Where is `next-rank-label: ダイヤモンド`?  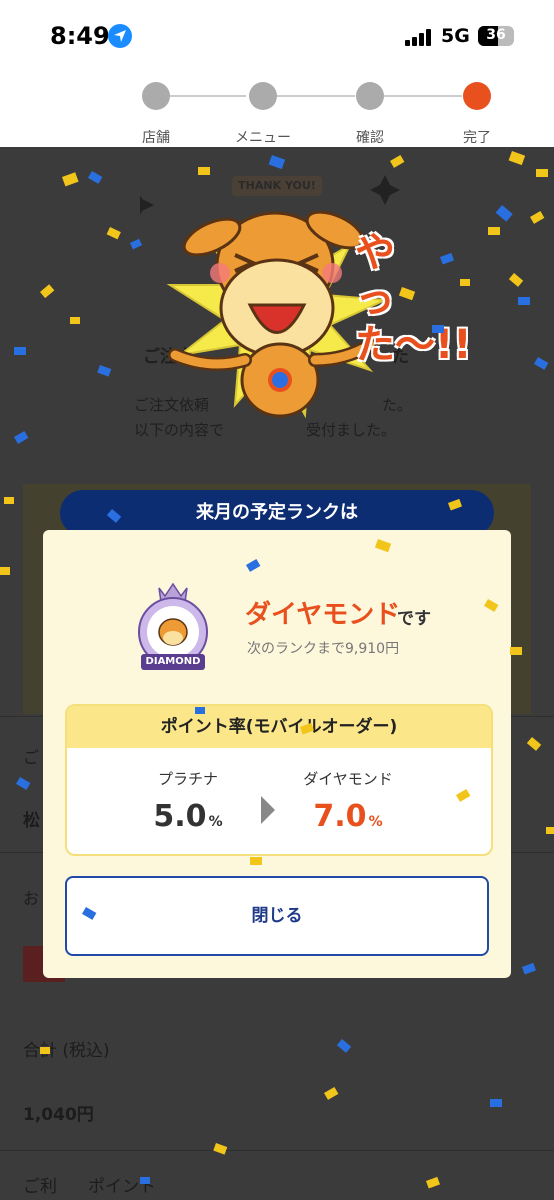 next-rank-label: ダイヤモンド is located at coordinates (348, 779).